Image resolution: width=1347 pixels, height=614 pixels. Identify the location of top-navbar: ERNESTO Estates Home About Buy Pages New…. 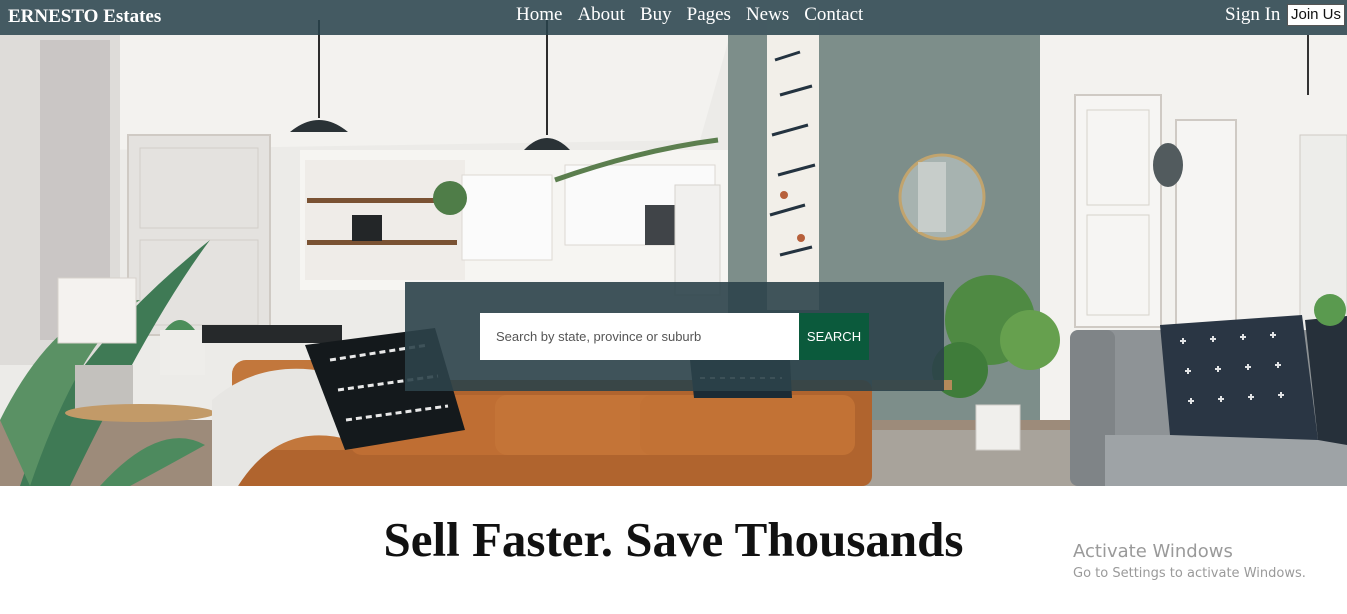
(673, 17).